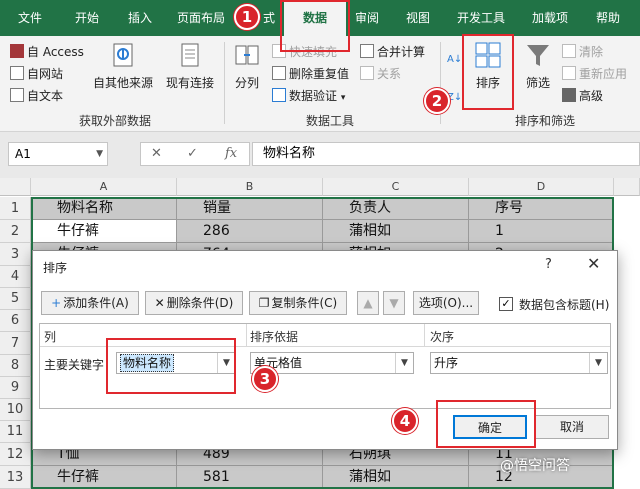 This screenshot has height=489, width=640. Describe the element at coordinates (593, 263) in the screenshot. I see `close-icon: ✕` at that location.